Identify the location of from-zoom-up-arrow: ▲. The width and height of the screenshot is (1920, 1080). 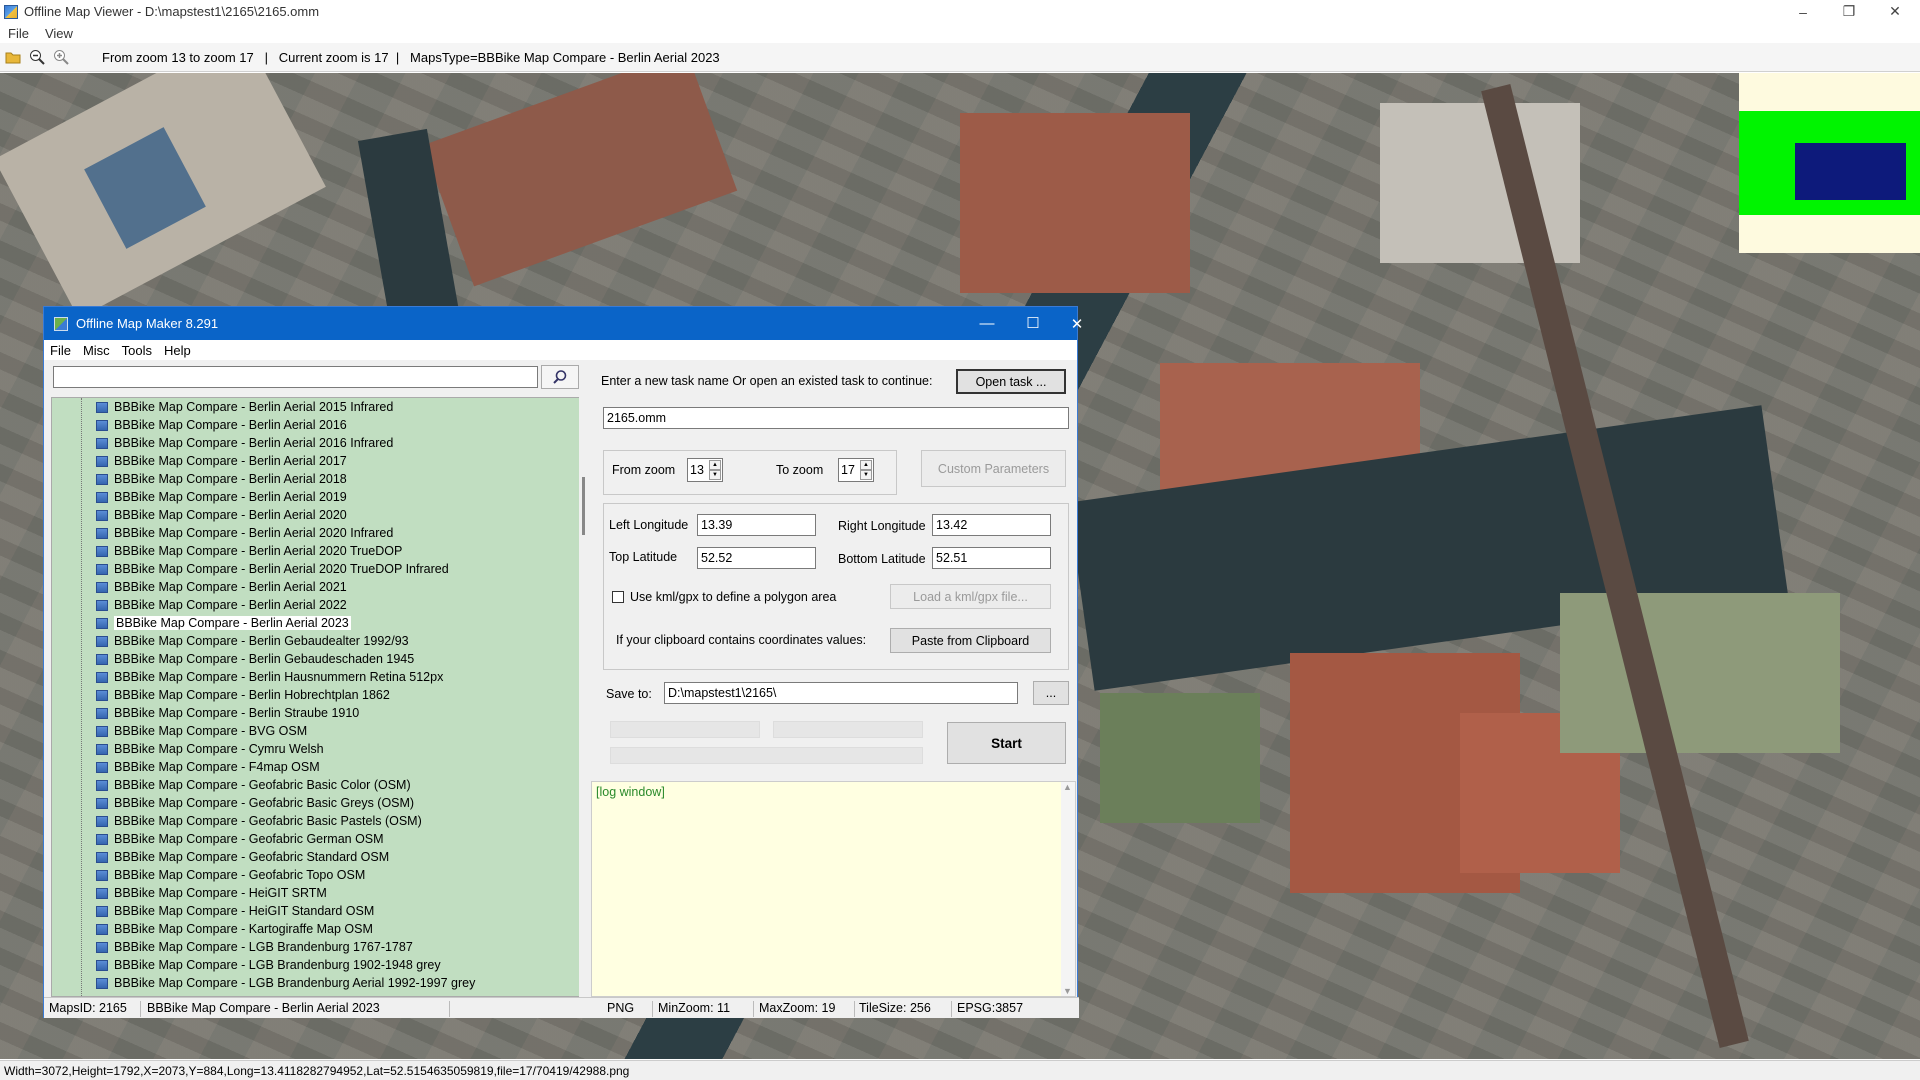
(715, 465).